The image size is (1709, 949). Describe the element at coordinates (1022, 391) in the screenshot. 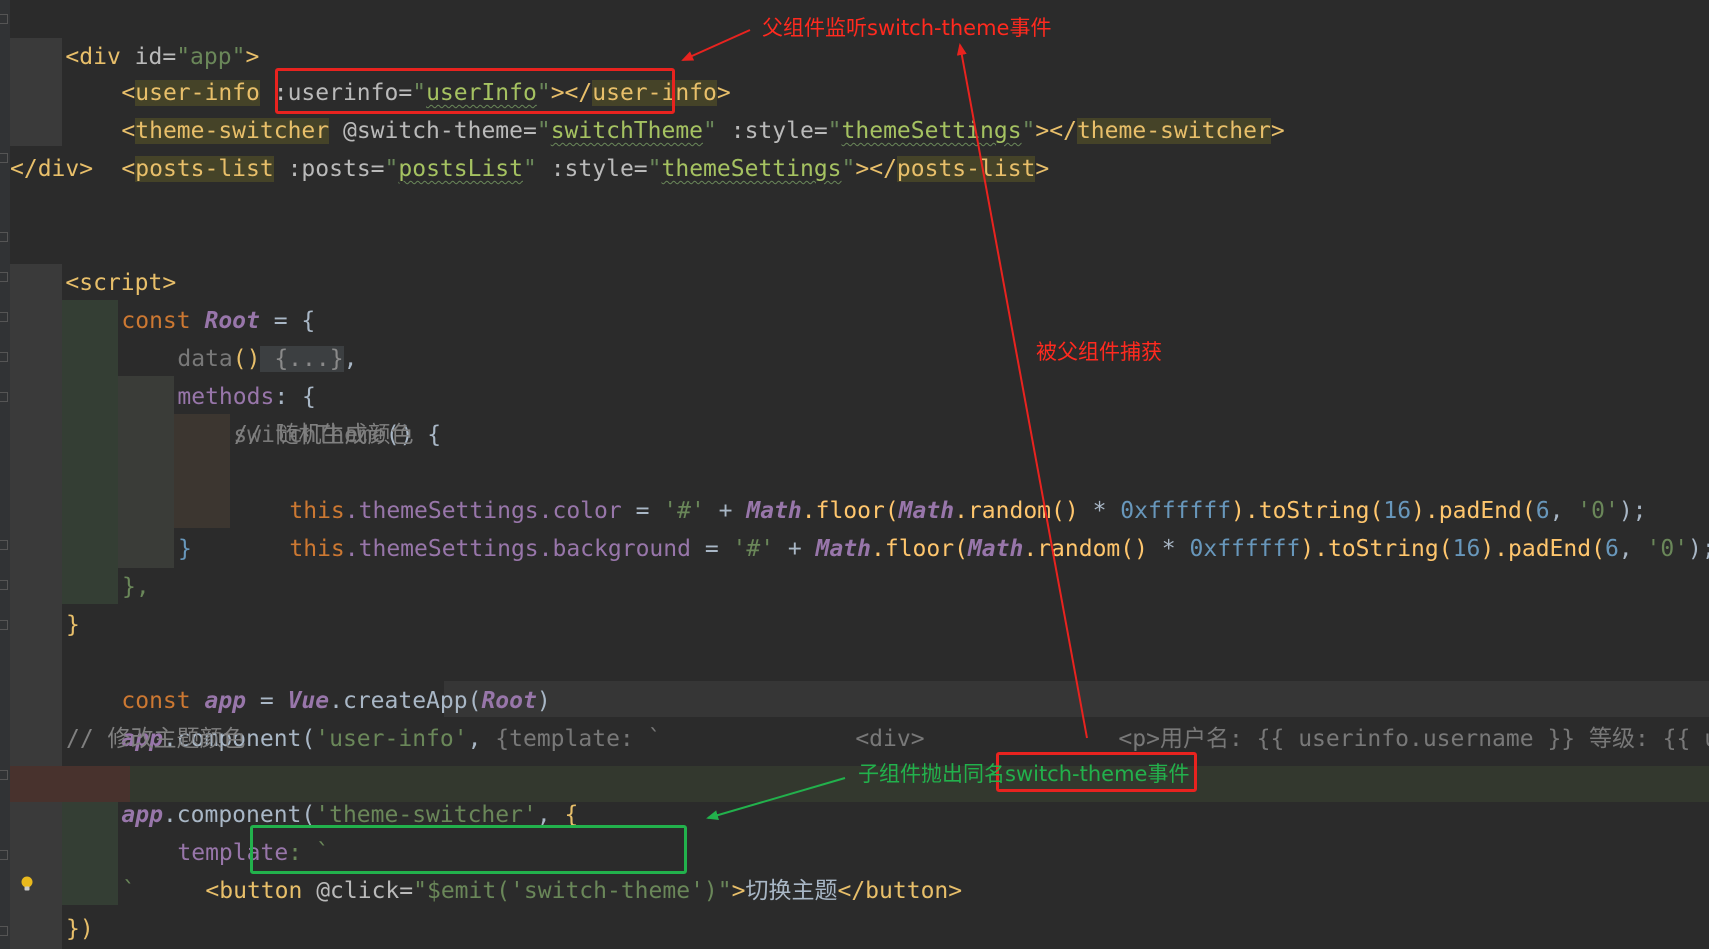

I see `arrow-captured-by-parent` at that location.